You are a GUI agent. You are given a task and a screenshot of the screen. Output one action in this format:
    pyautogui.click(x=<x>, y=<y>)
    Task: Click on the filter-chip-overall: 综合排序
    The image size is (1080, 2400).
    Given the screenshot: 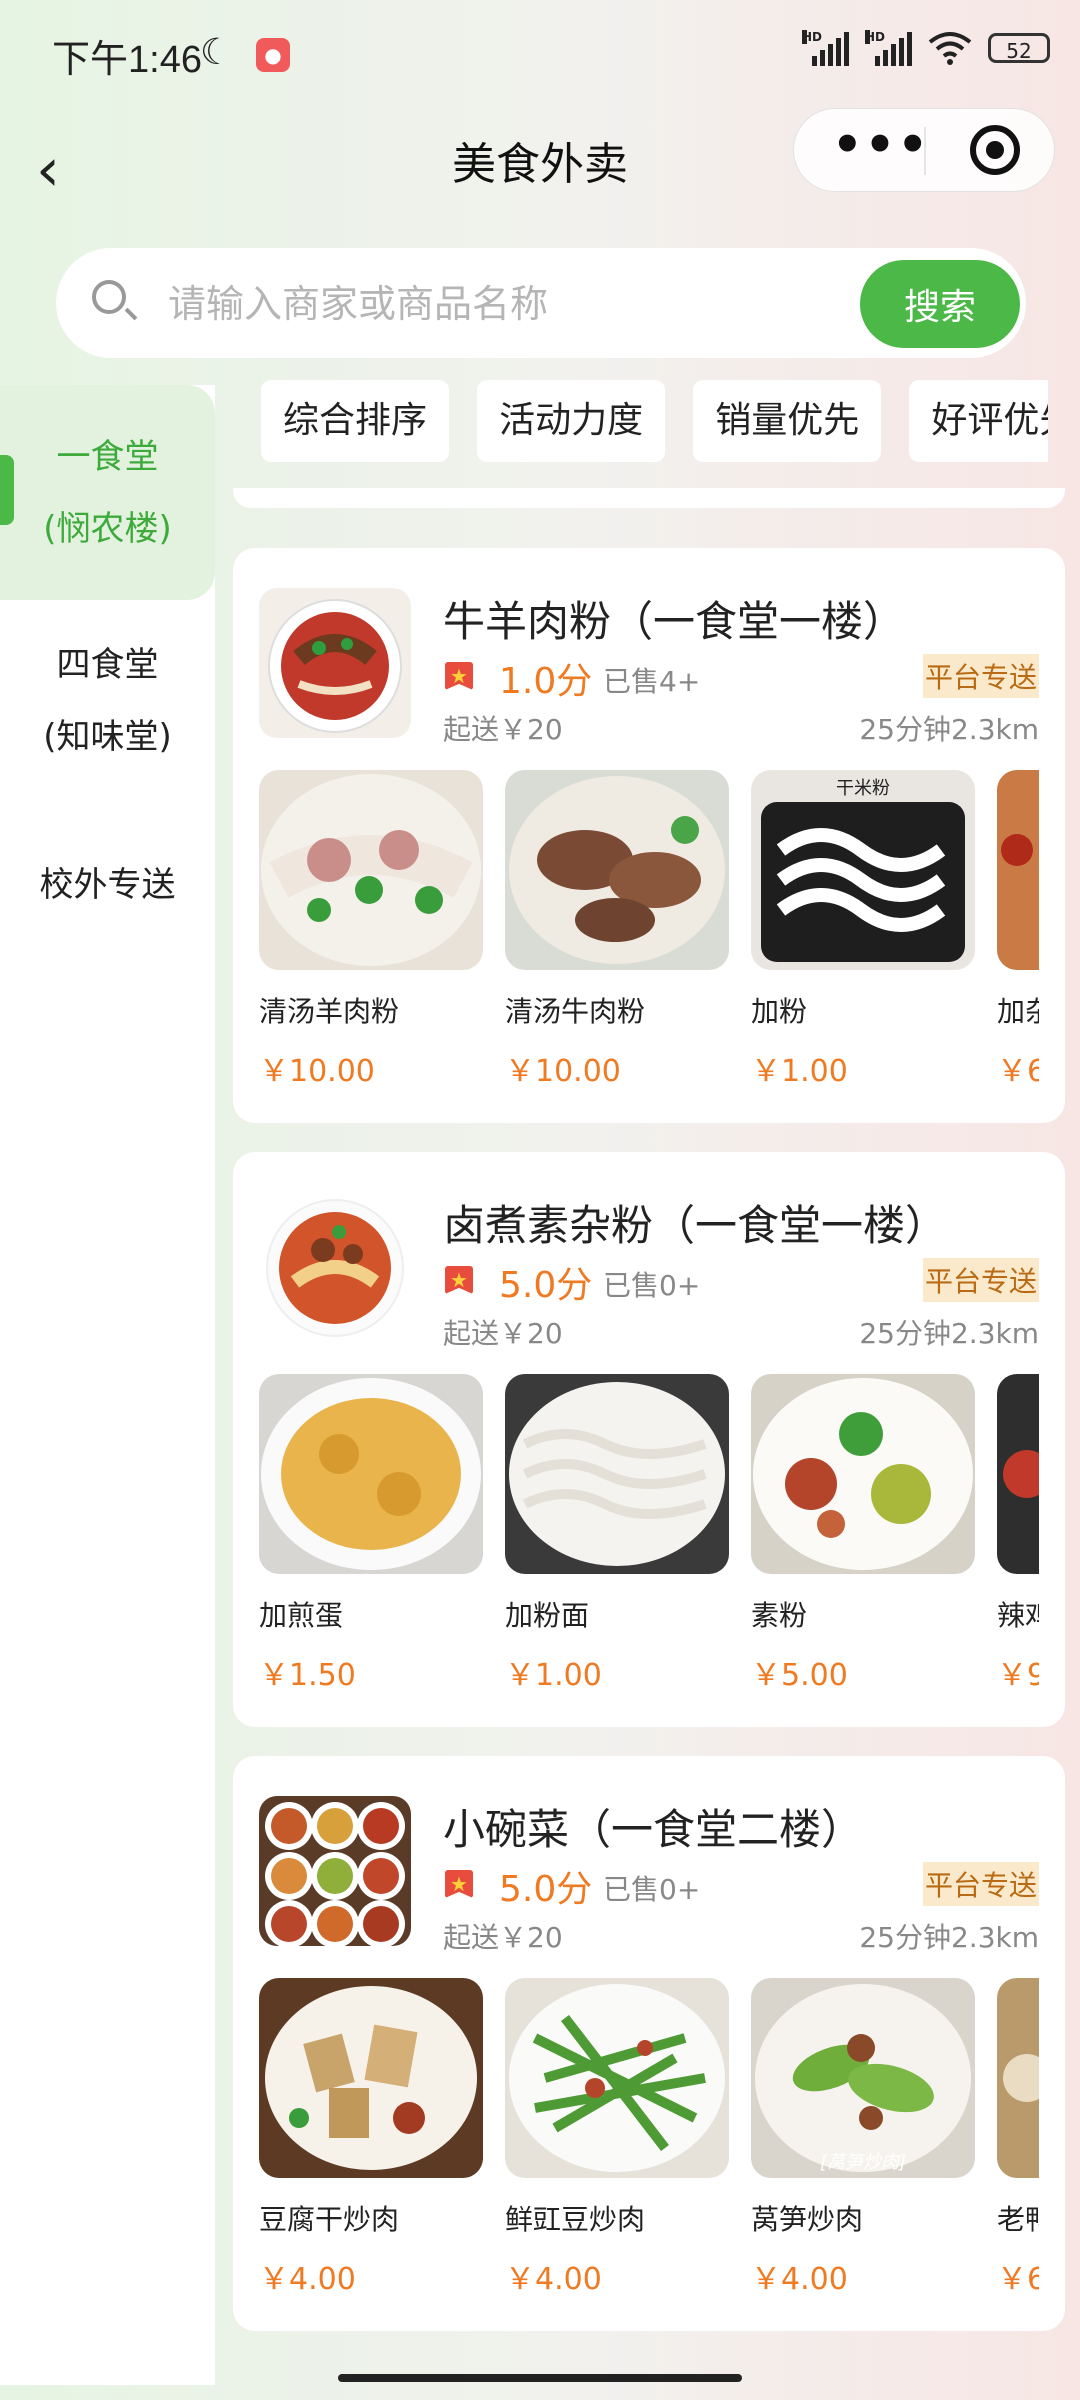 What is the action you would take?
    pyautogui.click(x=355, y=421)
    